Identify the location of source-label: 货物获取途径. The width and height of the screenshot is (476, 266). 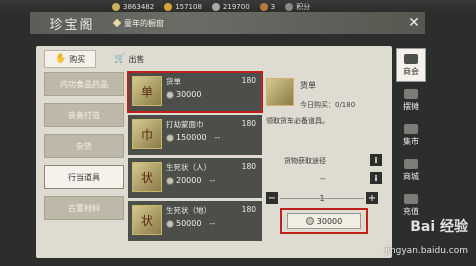
(305, 161).